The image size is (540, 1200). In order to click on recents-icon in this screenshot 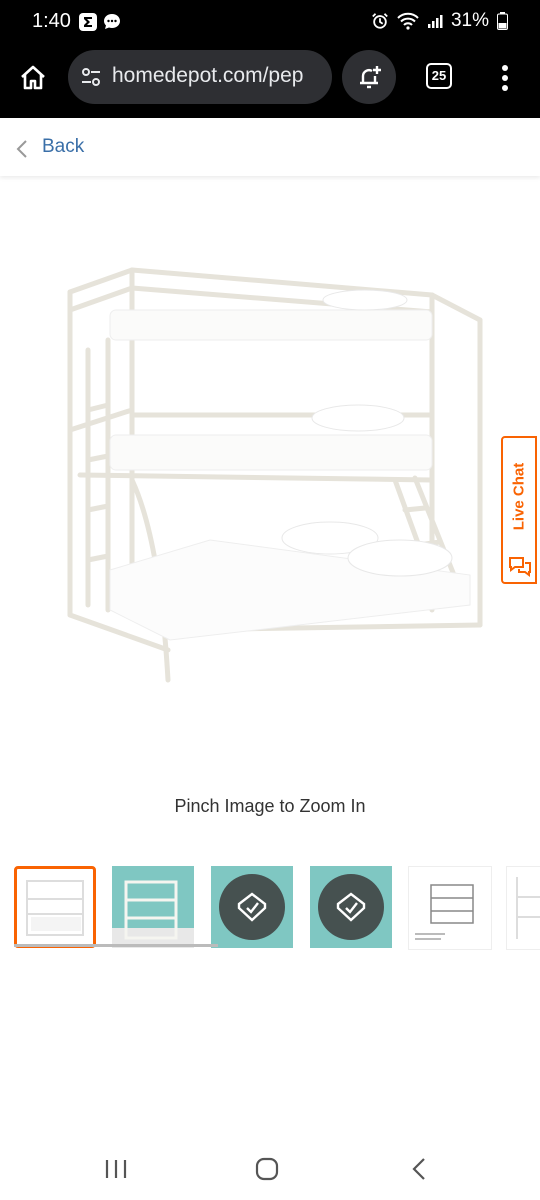, I will do `click(116, 1169)`.